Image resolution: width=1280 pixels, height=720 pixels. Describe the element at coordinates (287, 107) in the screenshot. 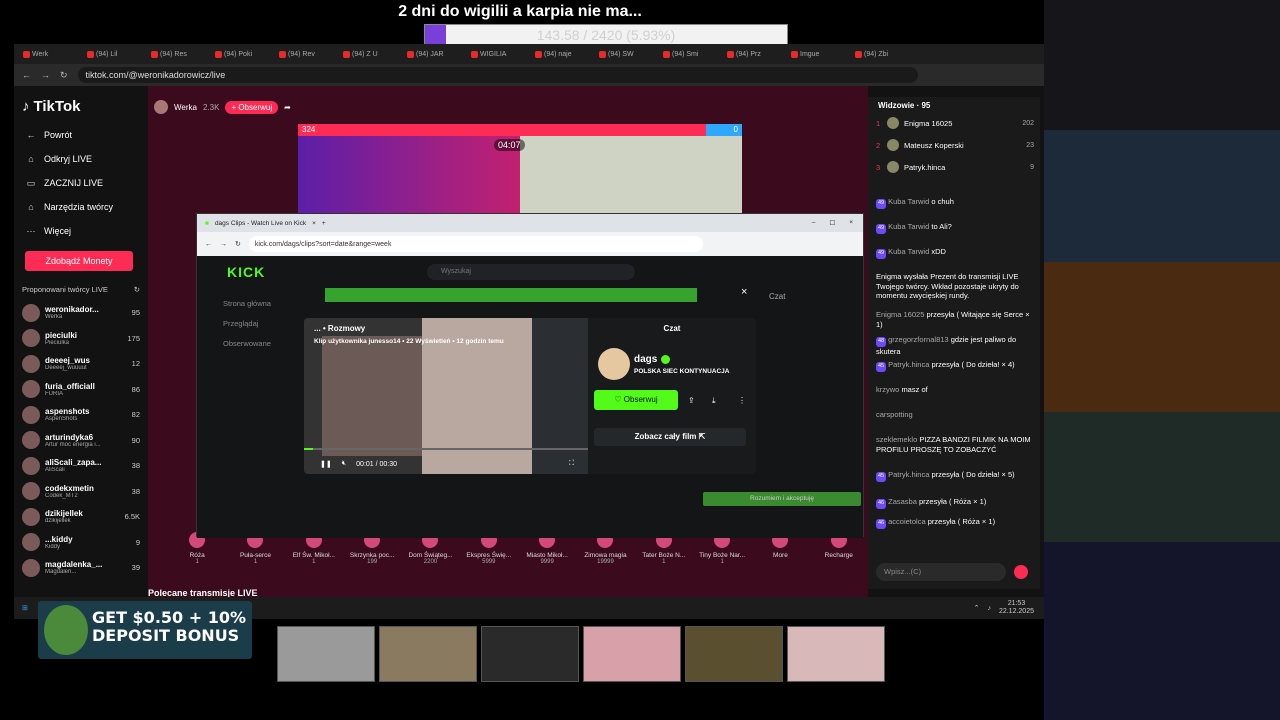

I see `share-icon: ➦` at that location.